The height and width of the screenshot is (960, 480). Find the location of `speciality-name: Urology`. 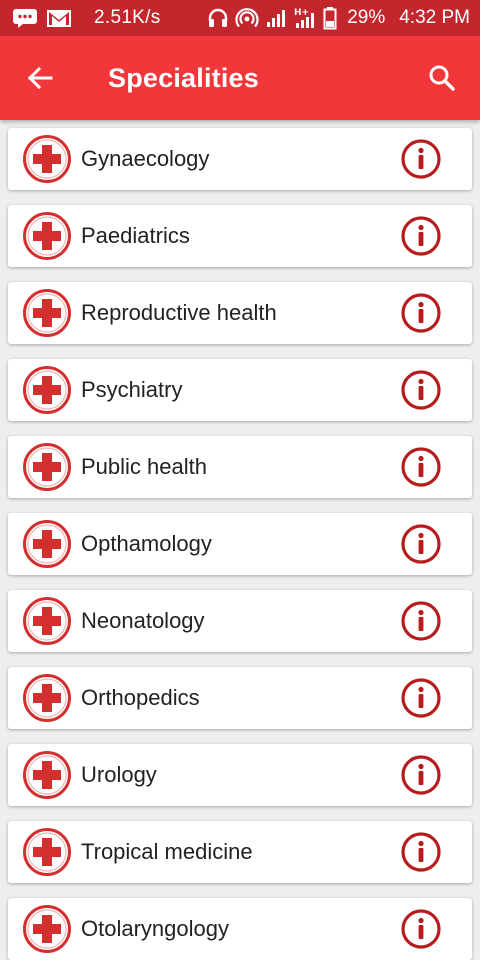

speciality-name: Urology is located at coordinates (119, 774).